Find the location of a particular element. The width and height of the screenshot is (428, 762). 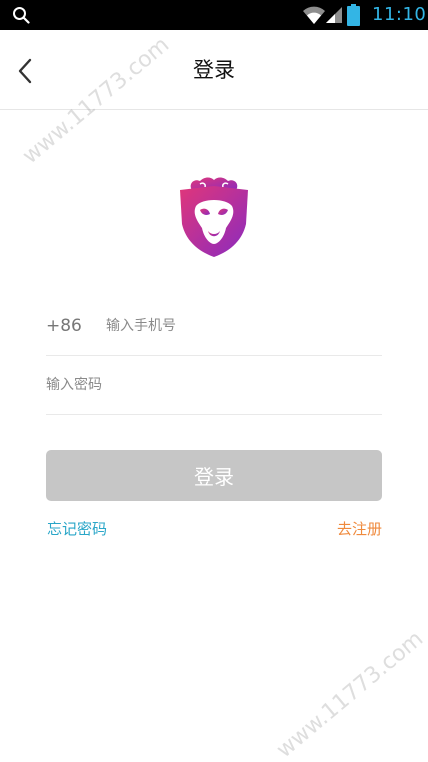

signal-icon is located at coordinates (334, 15).